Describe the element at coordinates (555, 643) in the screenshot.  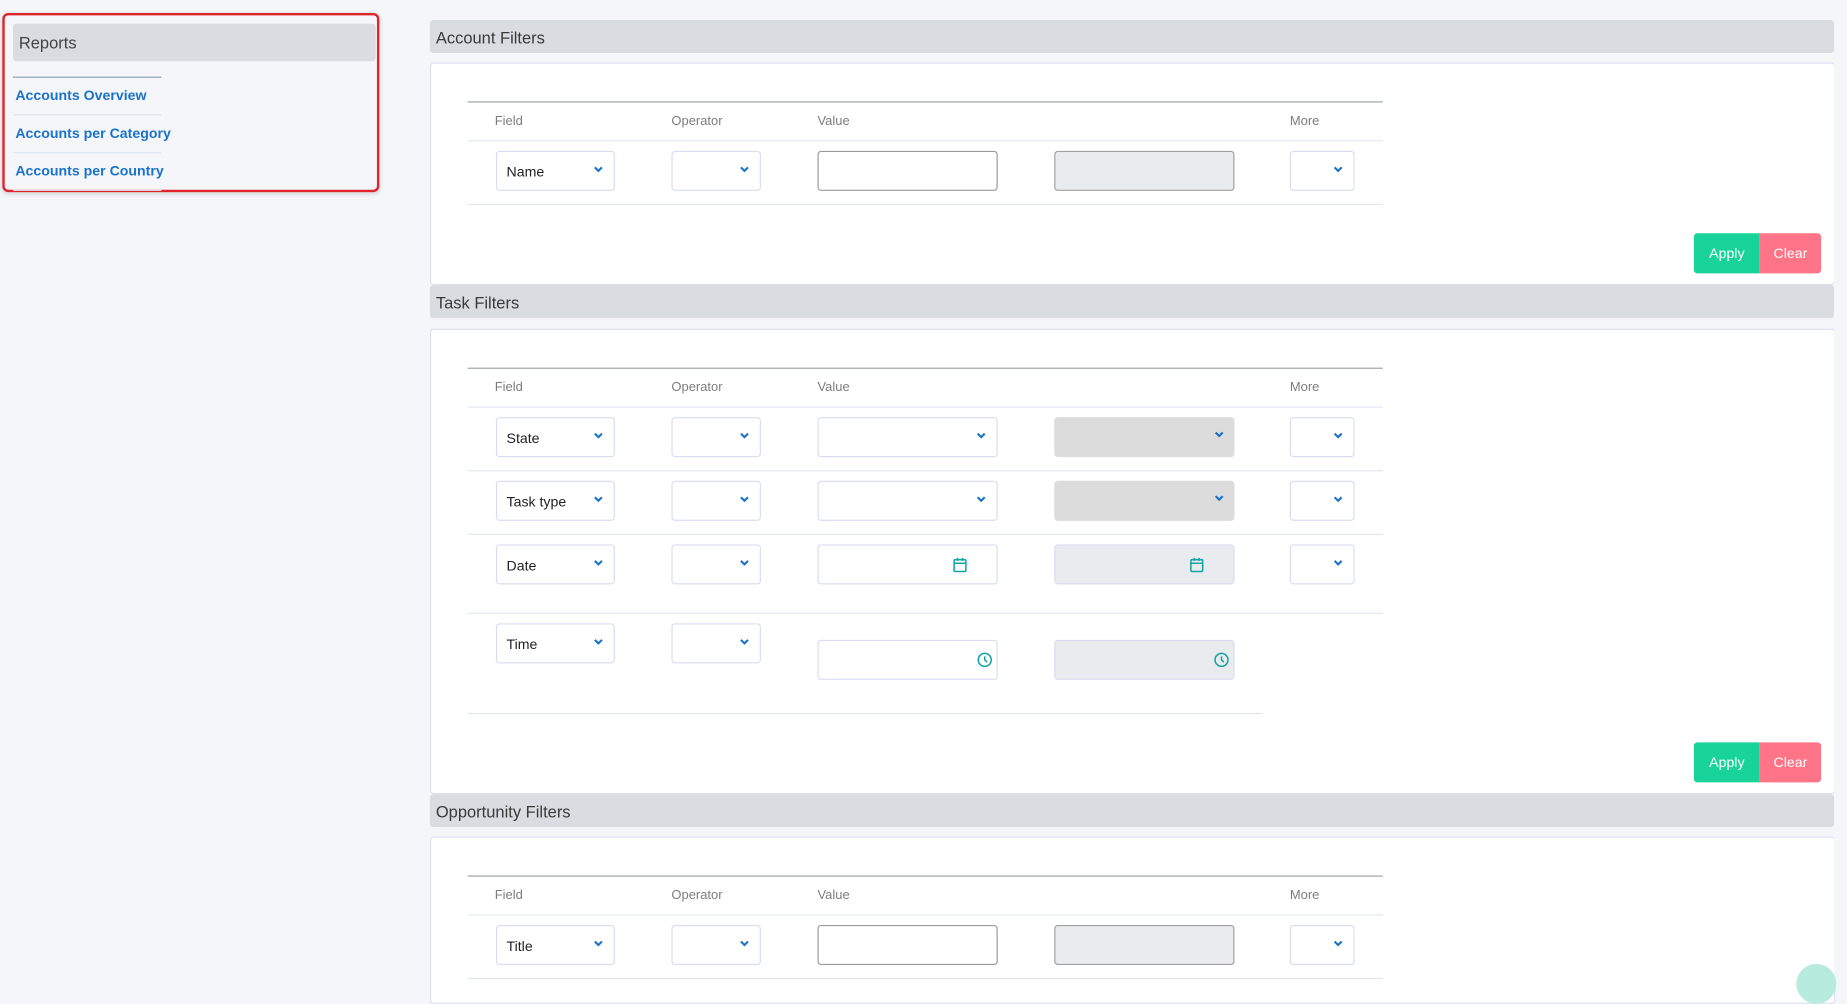
I see `field-select: Time` at that location.